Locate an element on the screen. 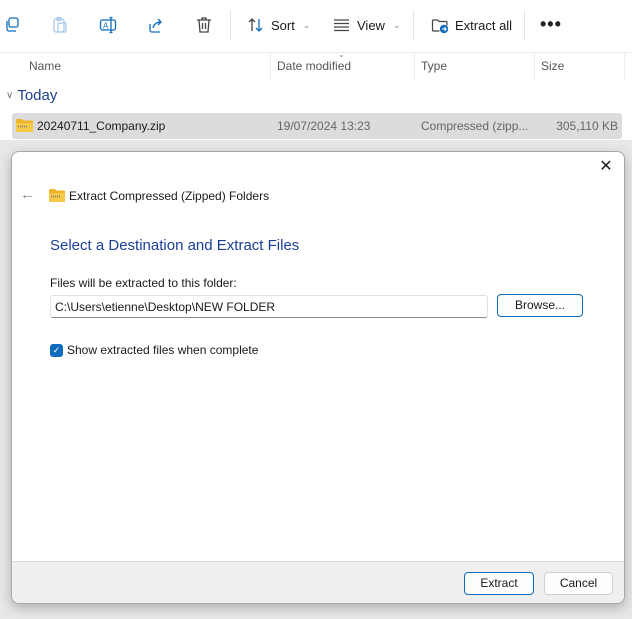 The image size is (632, 619). command-bar: A Sort ⌄ View ⌄ Extract all ••• is located at coordinates (316, 25).